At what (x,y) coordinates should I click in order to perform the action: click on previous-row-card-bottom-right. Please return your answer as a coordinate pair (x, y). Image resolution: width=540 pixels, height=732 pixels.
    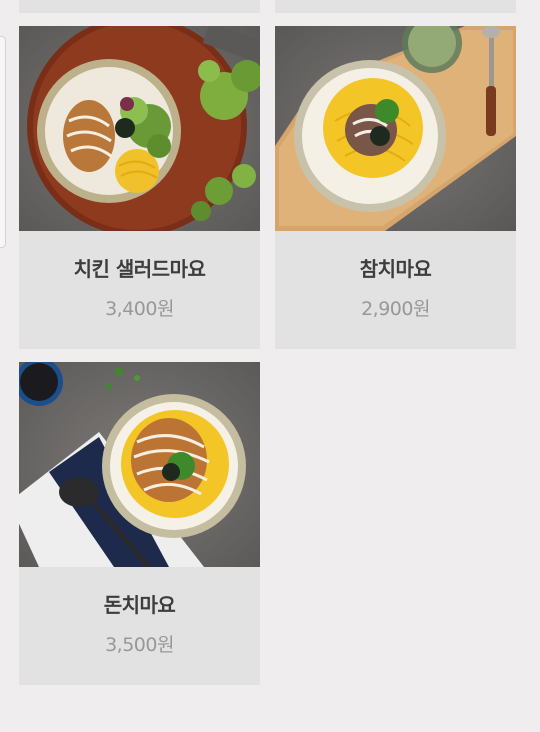
    Looking at the image, I should click on (395, 6).